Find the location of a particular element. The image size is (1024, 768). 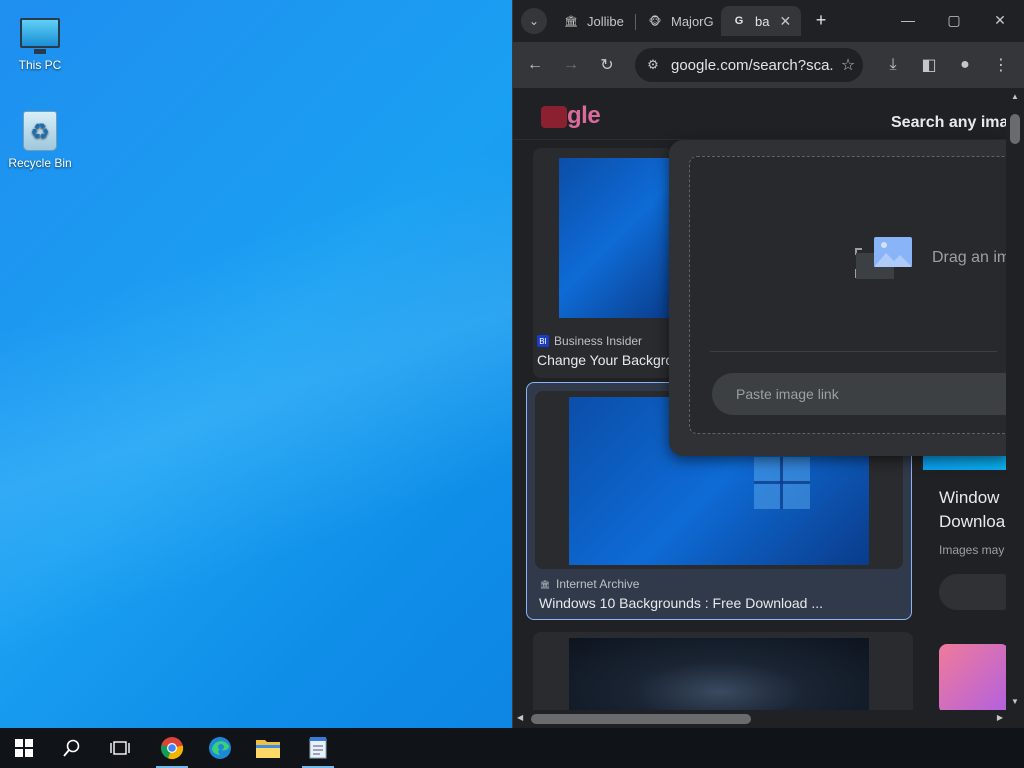

google-logo: gle is located at coordinates (571, 116).